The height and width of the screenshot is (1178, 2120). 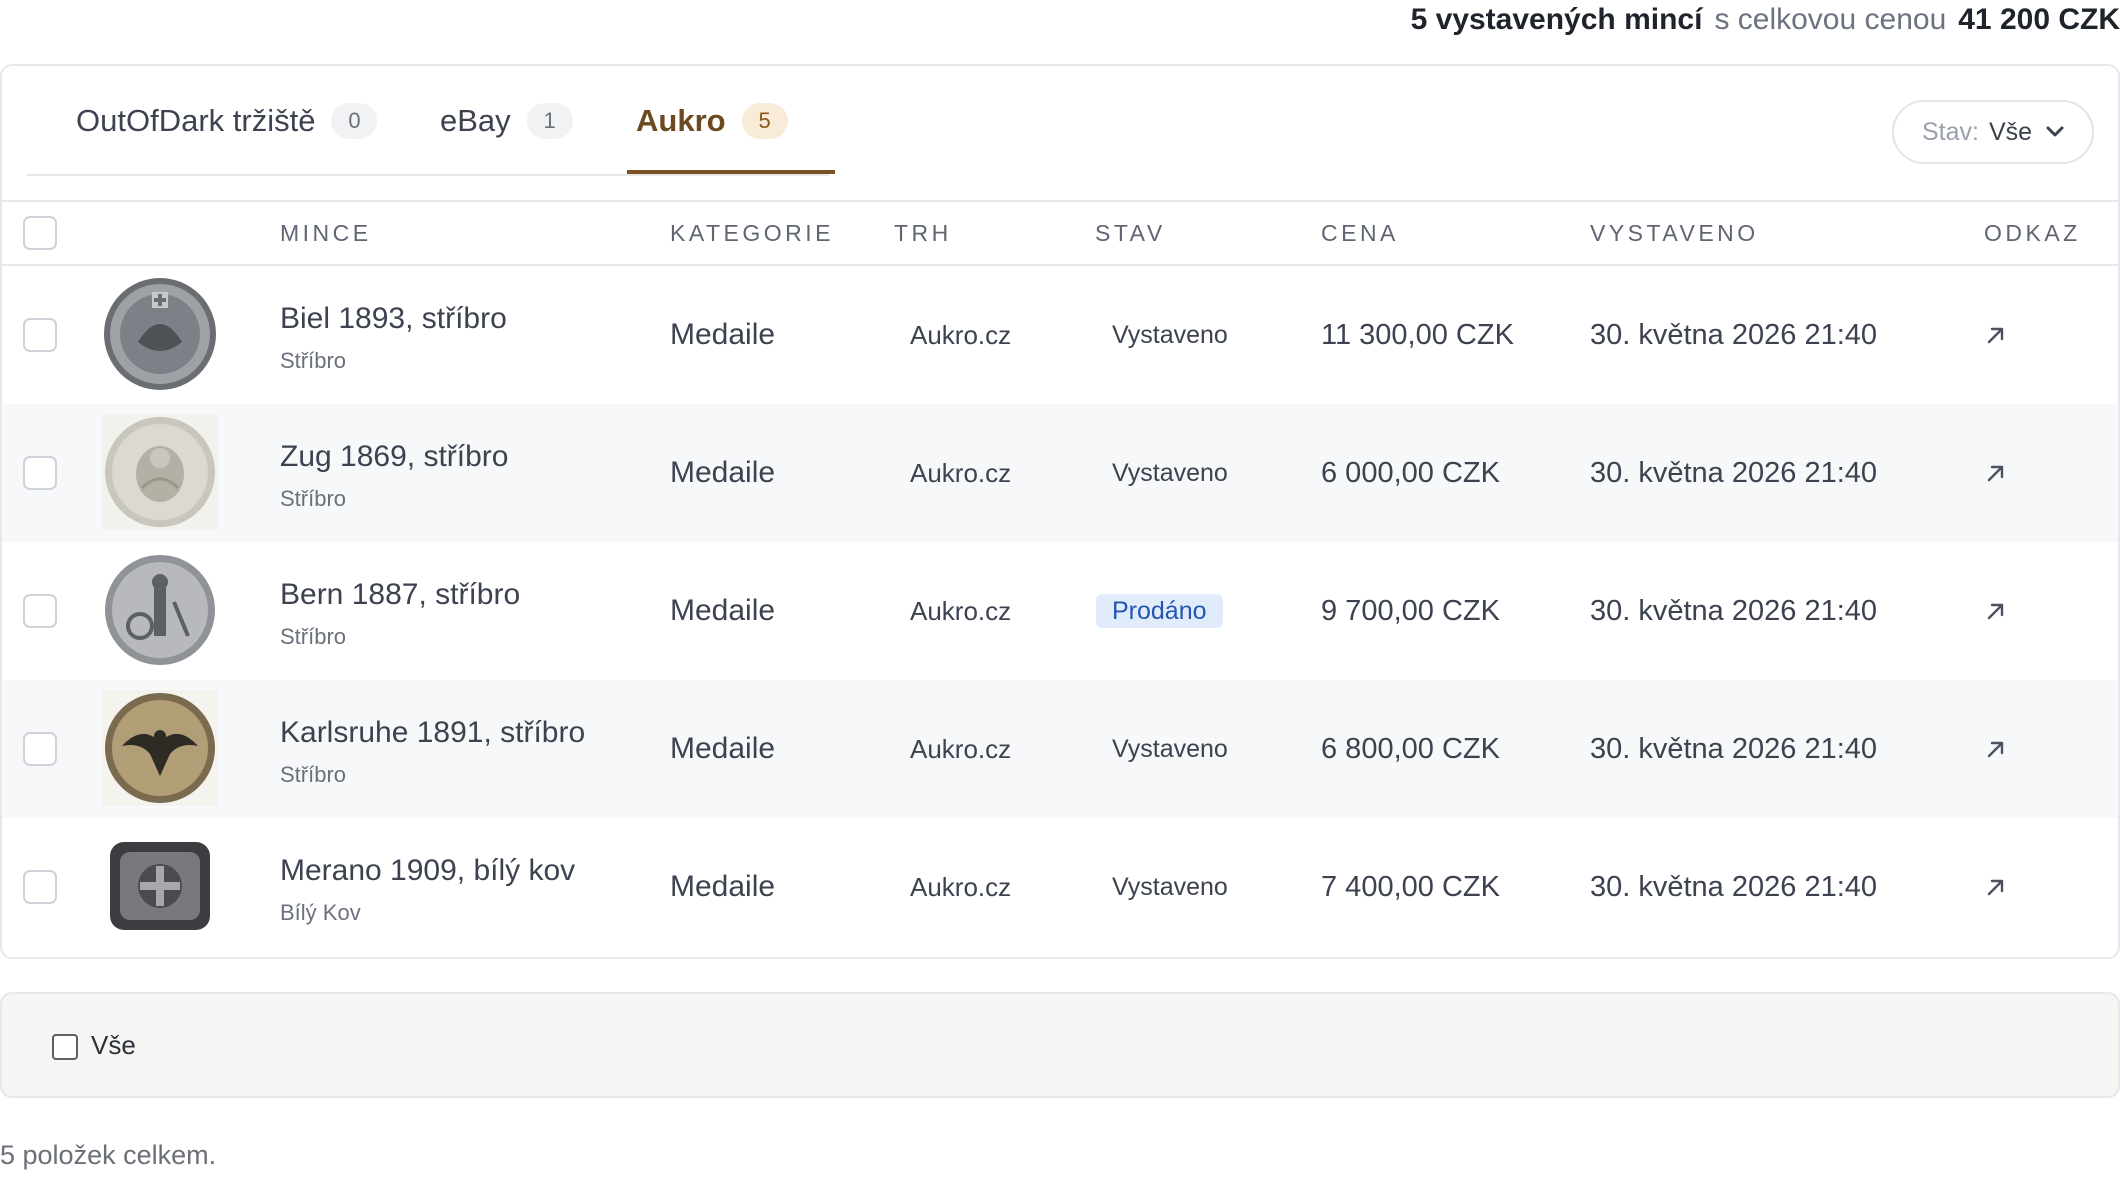 I want to click on coin-metal: Bílý Kov, so click(x=320, y=912).